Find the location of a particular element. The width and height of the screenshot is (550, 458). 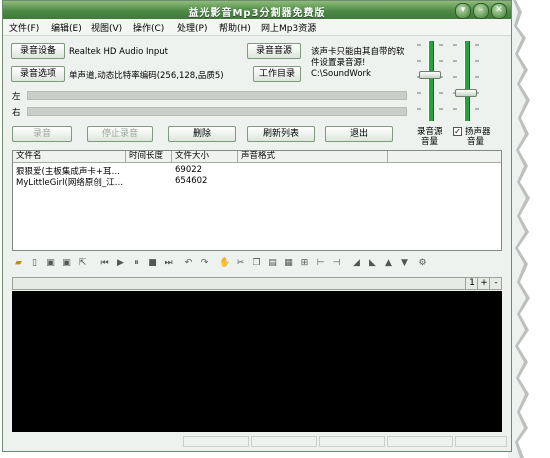

column-header-format: 声音格式 is located at coordinates (313, 157).